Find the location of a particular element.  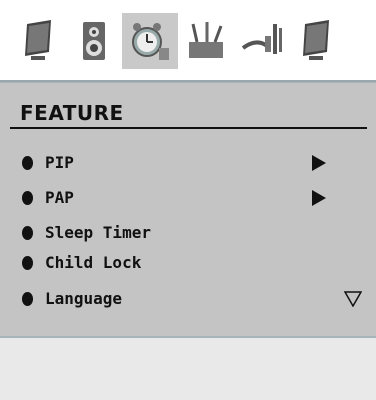

tab-picture is located at coordinates (40, 41).